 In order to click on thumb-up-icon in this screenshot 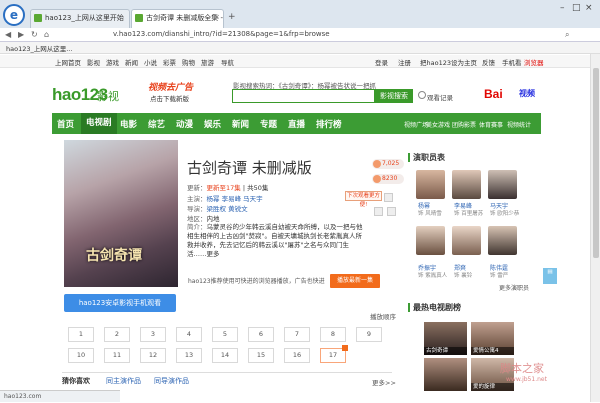, I will do `click(378, 211)`.